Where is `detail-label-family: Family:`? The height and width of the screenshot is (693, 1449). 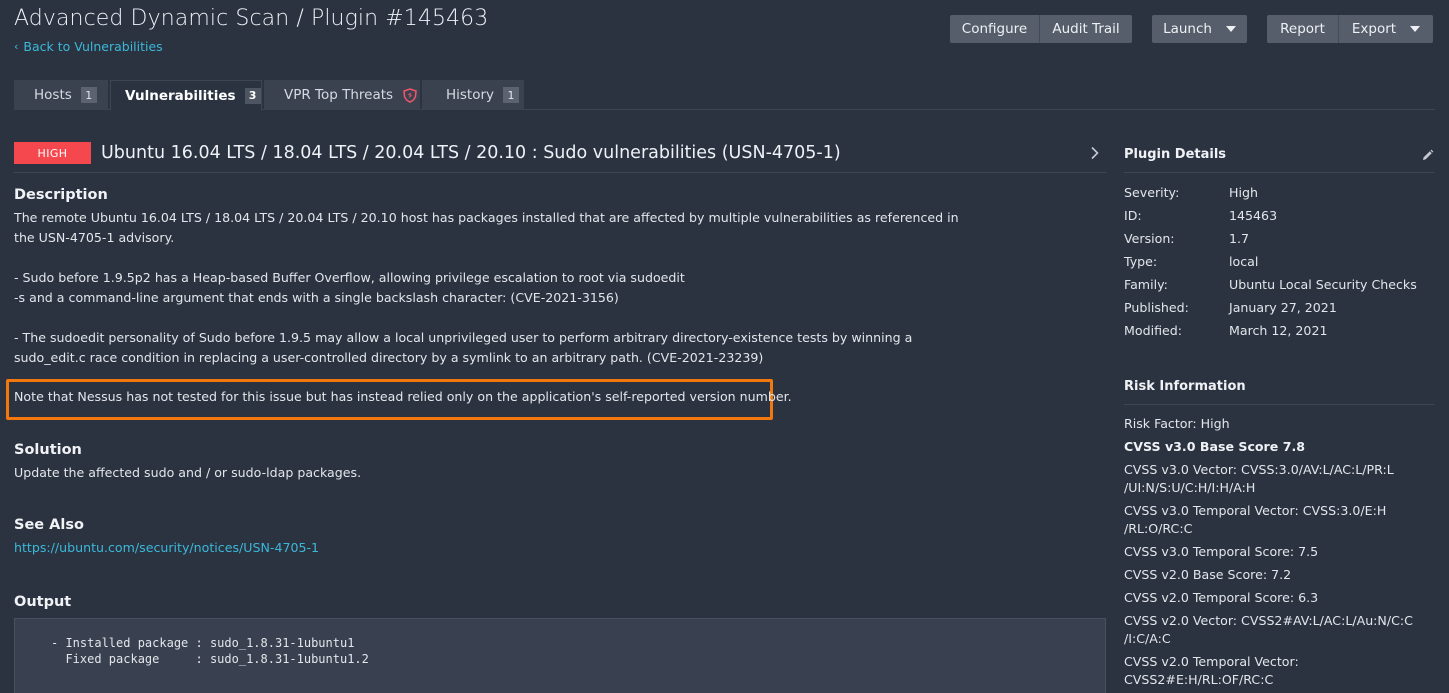 detail-label-family: Family: is located at coordinates (1146, 284).